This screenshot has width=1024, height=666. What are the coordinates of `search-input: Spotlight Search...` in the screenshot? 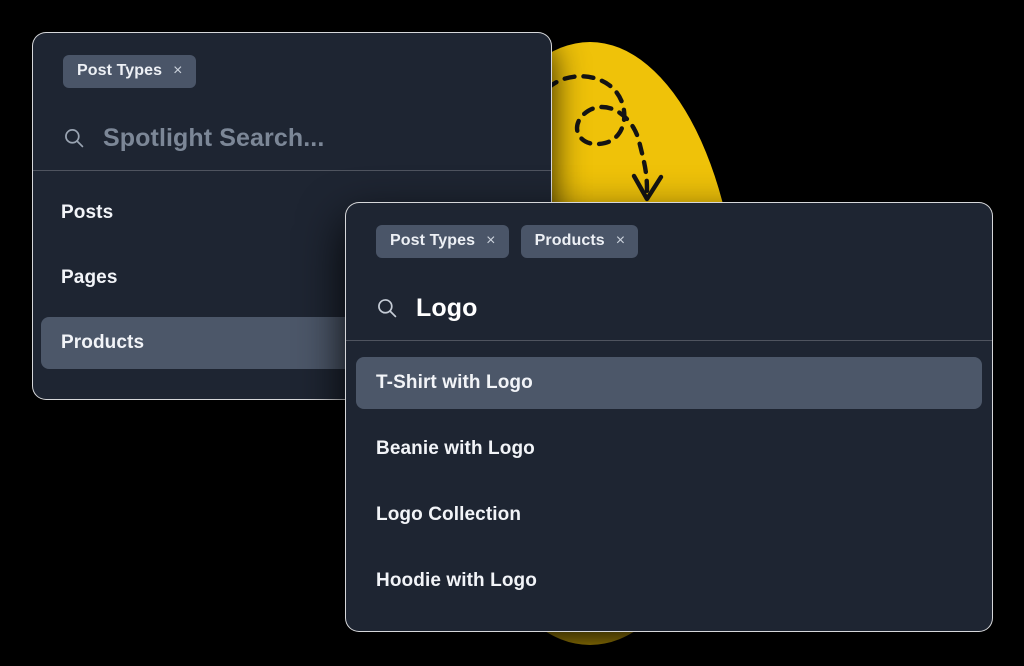 It's located at (213, 138).